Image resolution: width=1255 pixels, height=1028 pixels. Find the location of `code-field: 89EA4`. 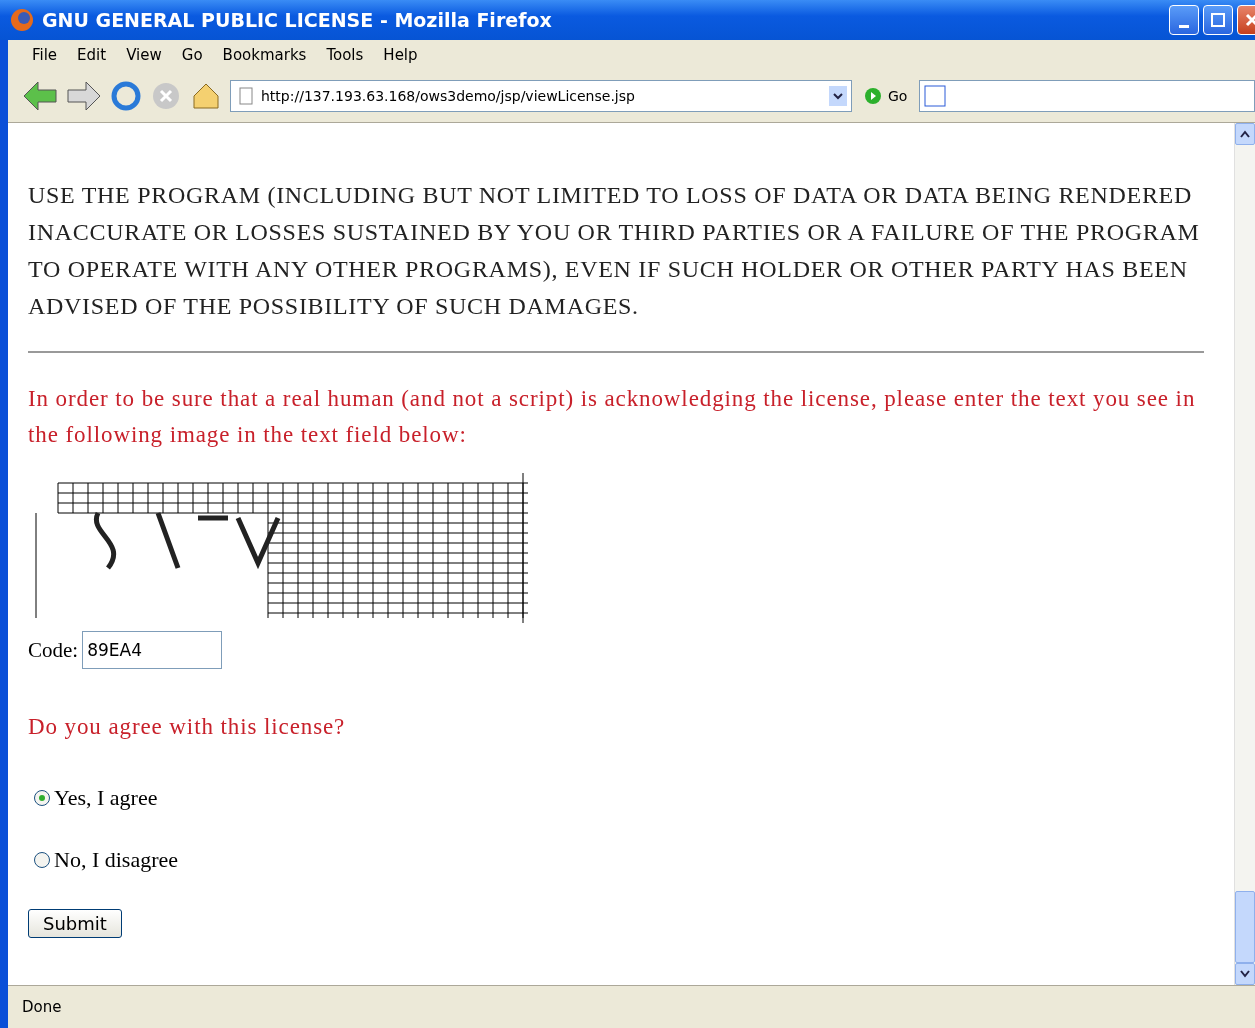

code-field: 89EA4 is located at coordinates (152, 650).